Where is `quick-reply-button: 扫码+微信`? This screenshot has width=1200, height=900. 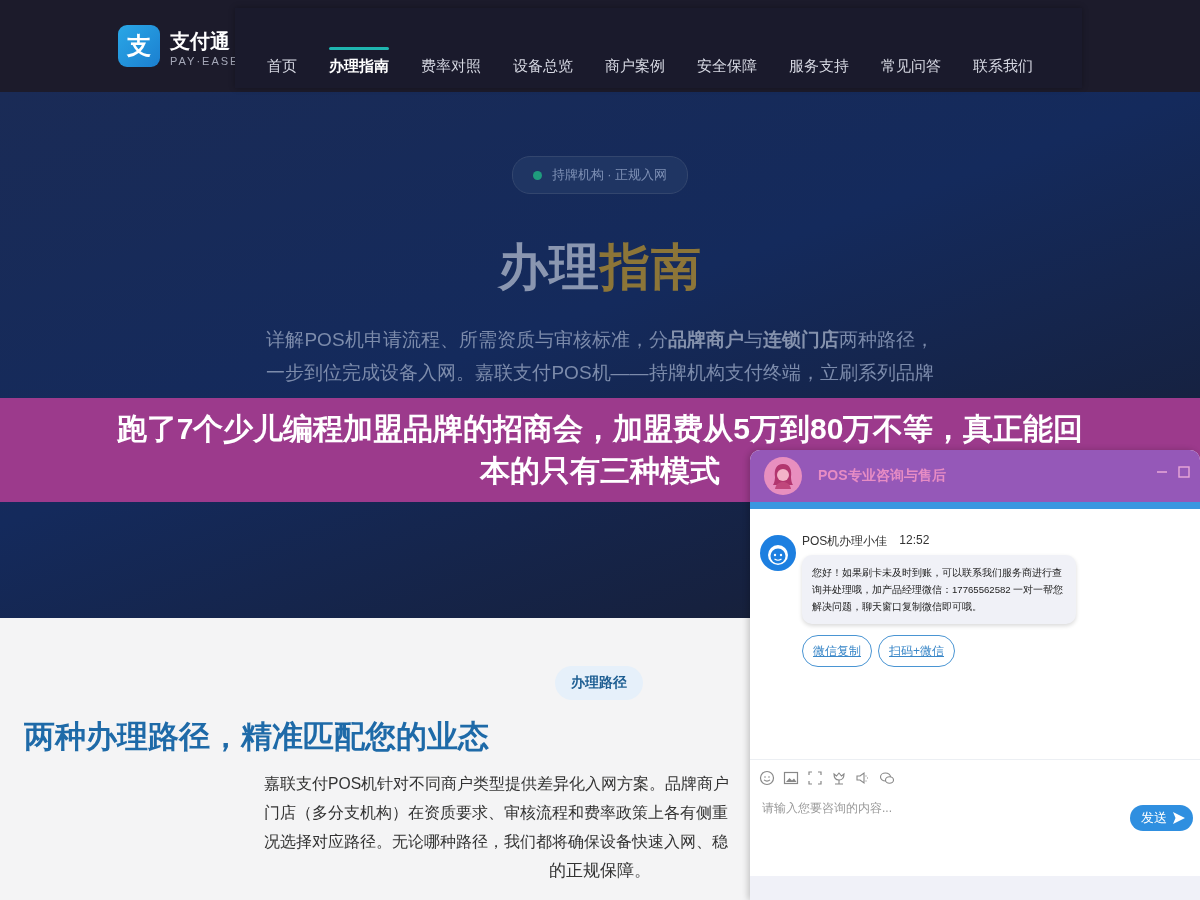
quick-reply-button: 扫码+微信 is located at coordinates (916, 651).